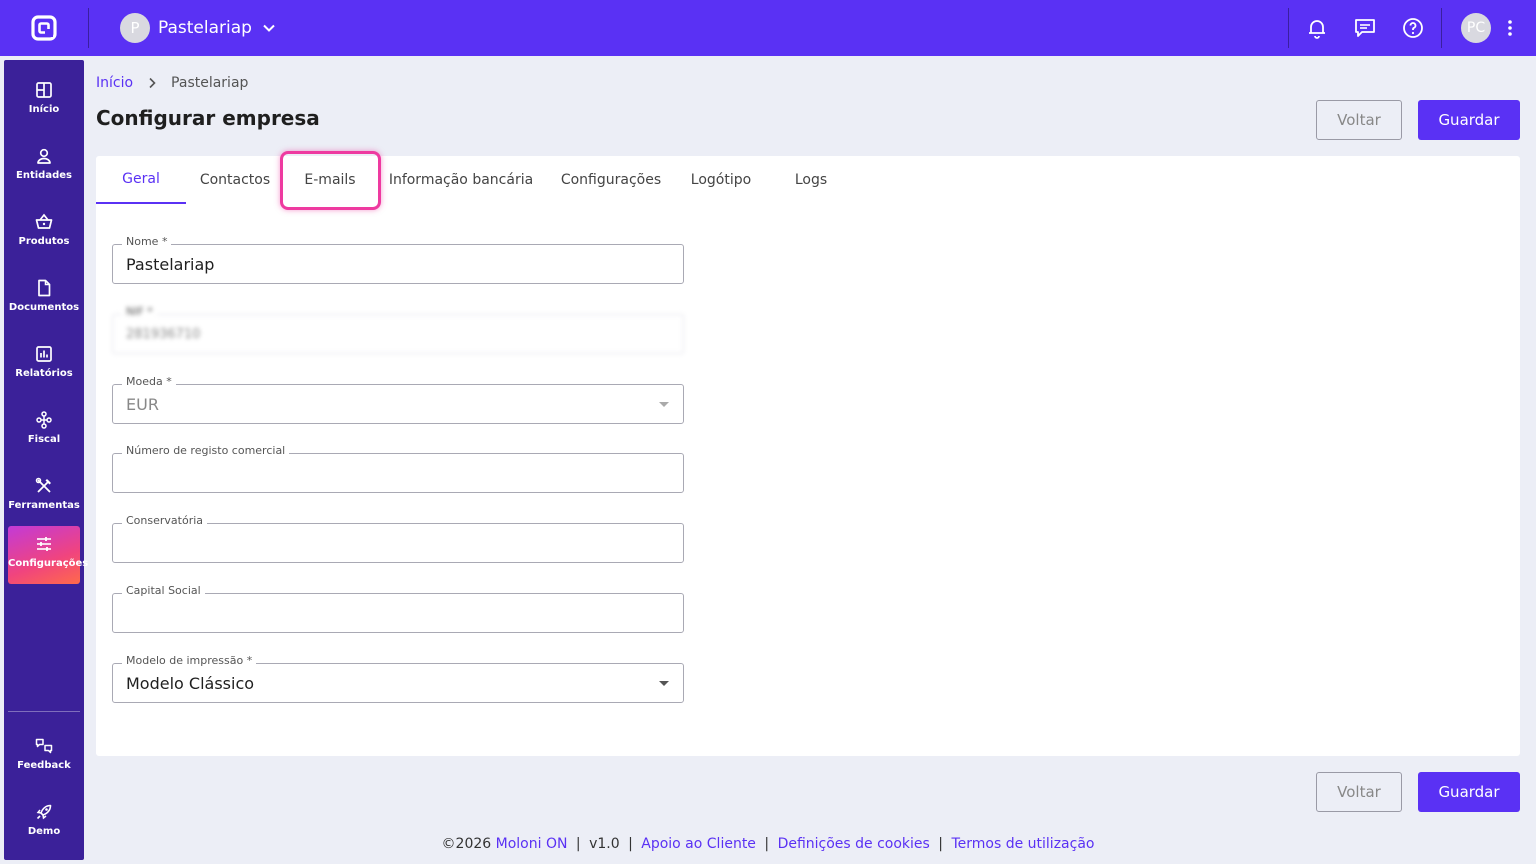  What do you see at coordinates (44, 90) in the screenshot?
I see `grid-icon` at bounding box center [44, 90].